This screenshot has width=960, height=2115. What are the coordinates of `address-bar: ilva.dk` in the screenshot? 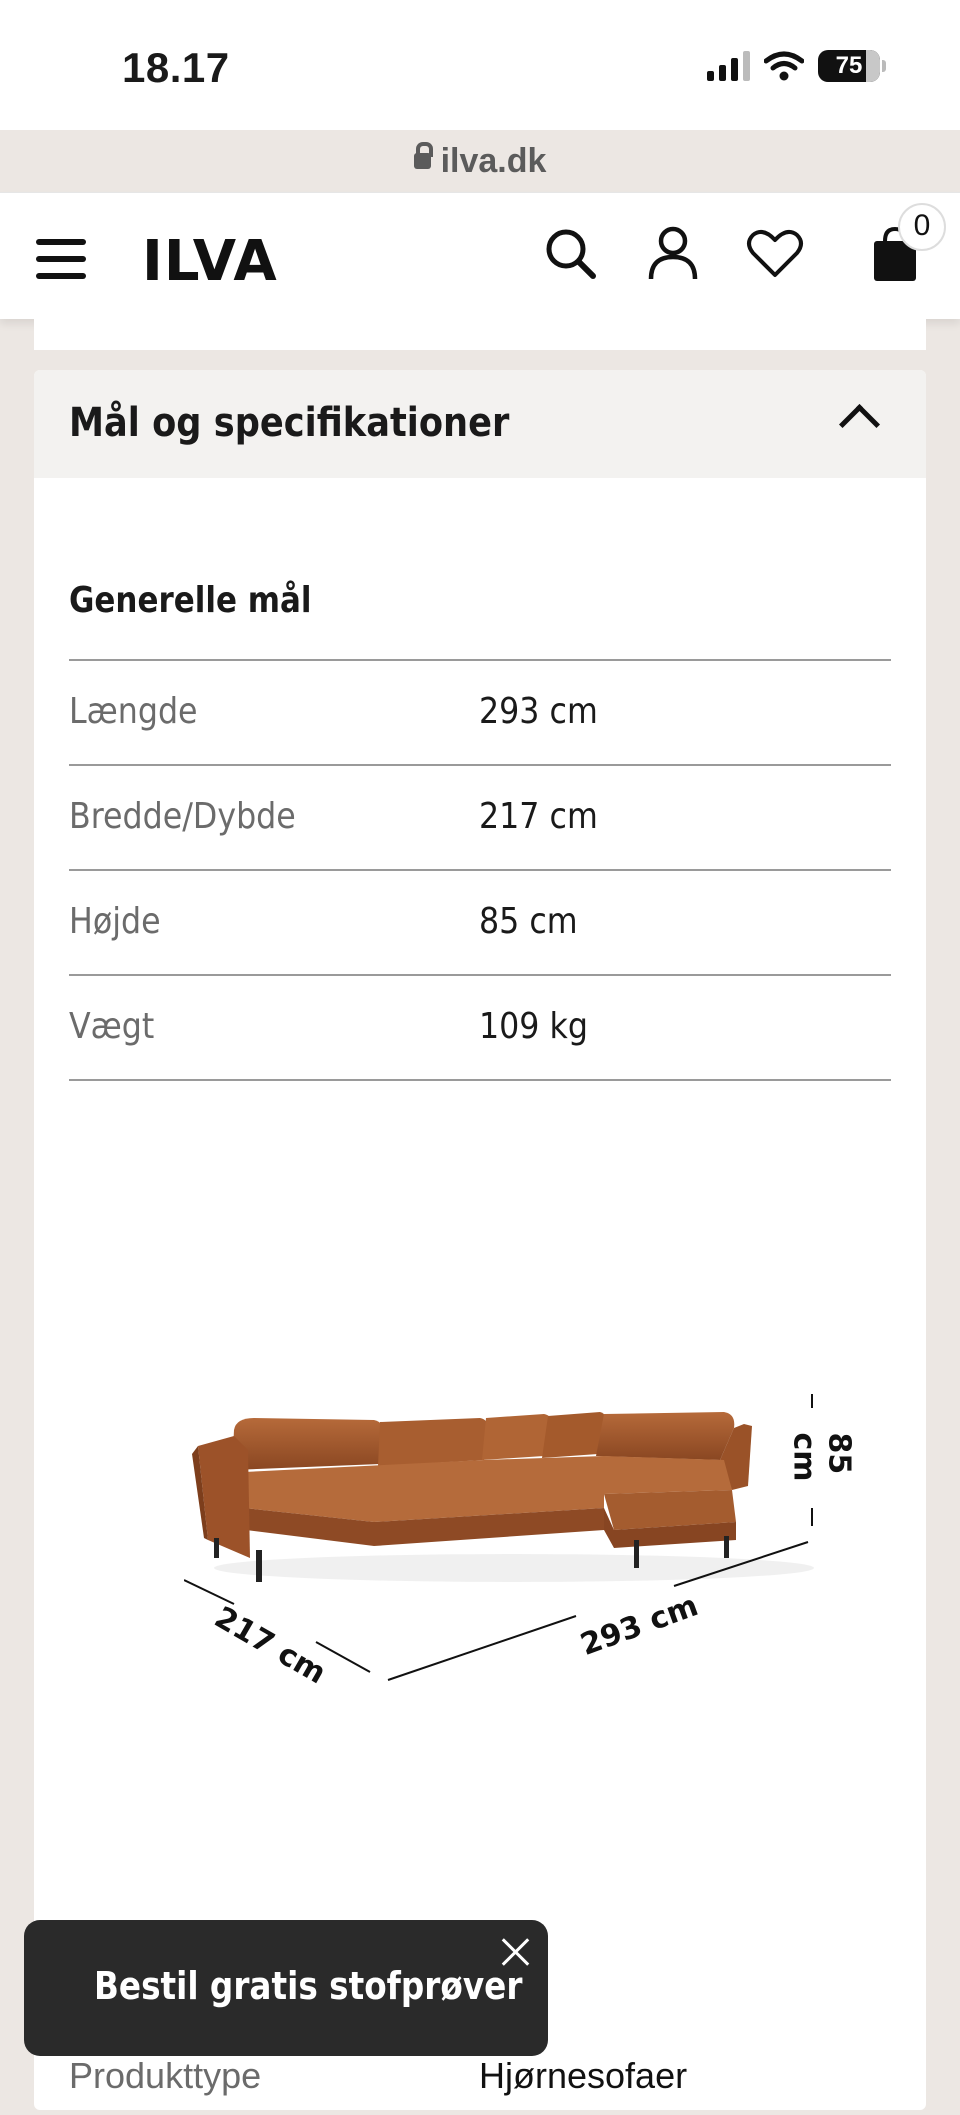 It's located at (480, 161).